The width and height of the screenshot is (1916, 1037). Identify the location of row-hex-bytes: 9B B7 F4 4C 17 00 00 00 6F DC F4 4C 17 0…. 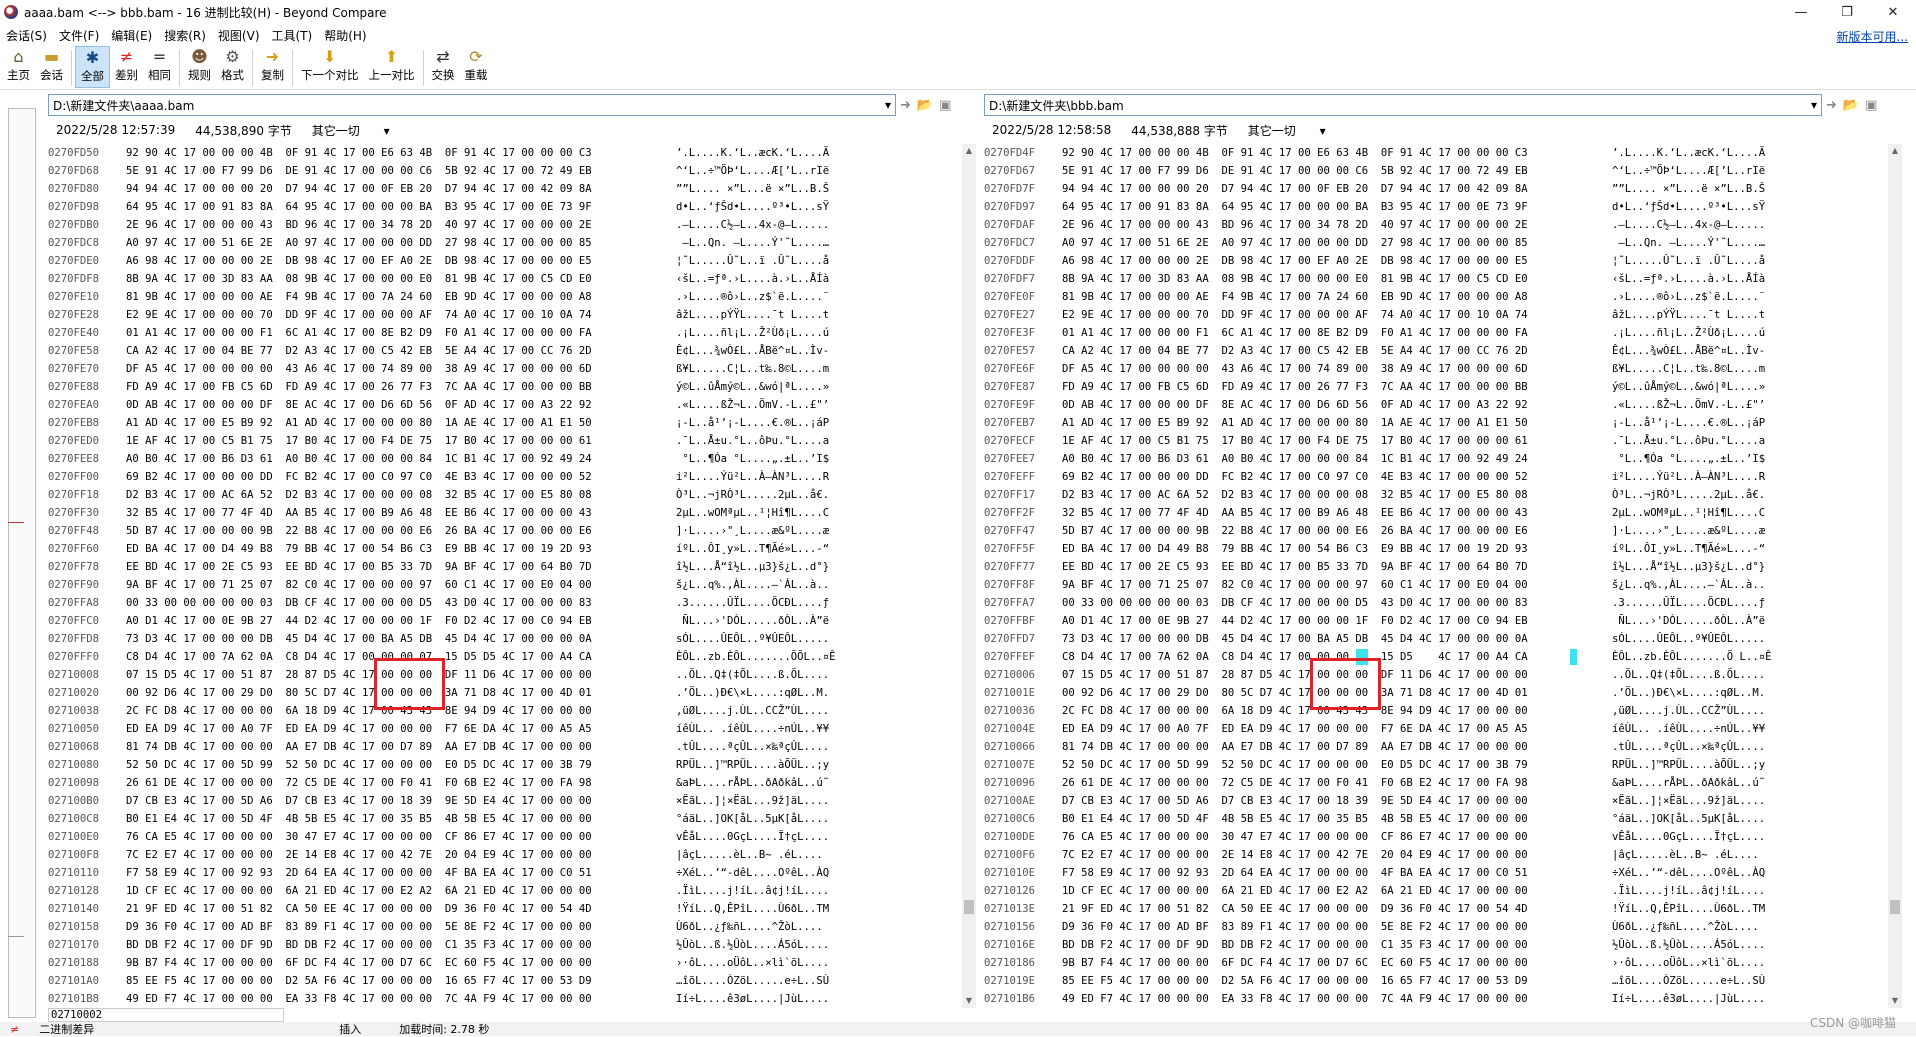
(1295, 963).